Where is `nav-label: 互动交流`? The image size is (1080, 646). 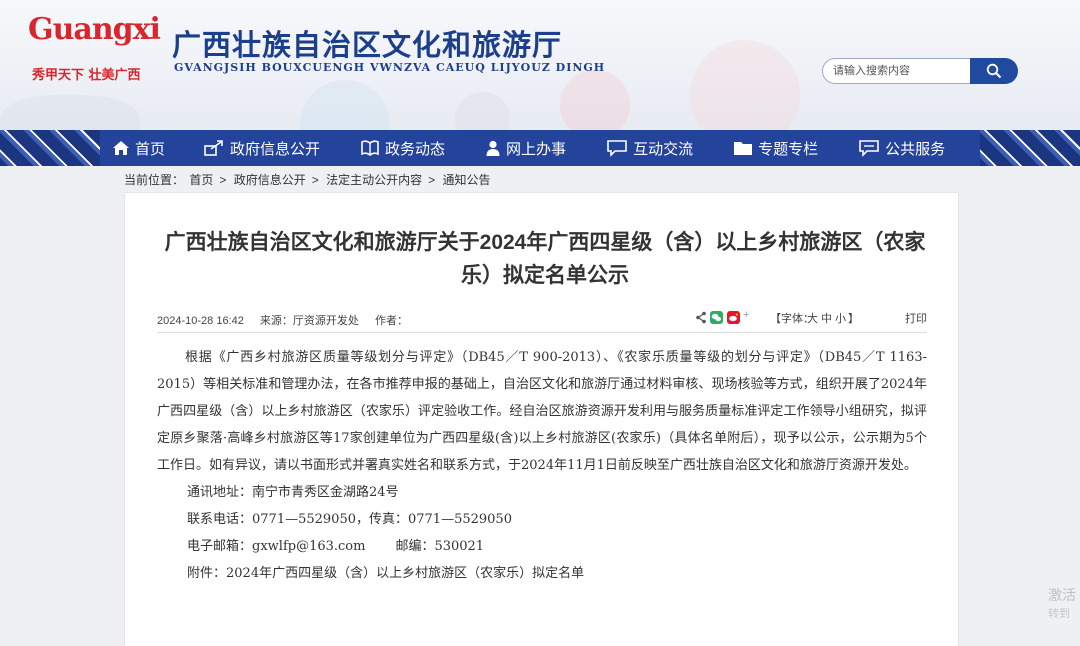
nav-label: 互动交流 is located at coordinates (663, 149).